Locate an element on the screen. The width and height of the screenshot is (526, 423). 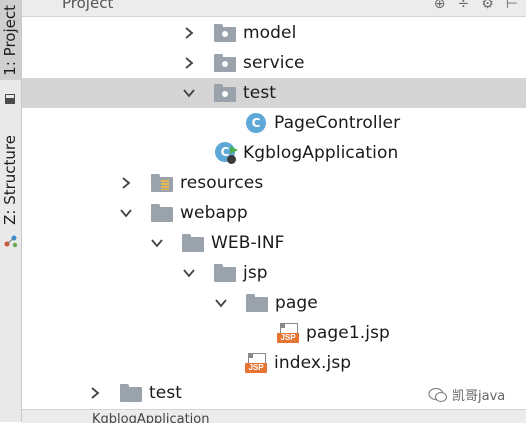
tree-row-index-jsp: JSP index.jsp is located at coordinates (274, 363).